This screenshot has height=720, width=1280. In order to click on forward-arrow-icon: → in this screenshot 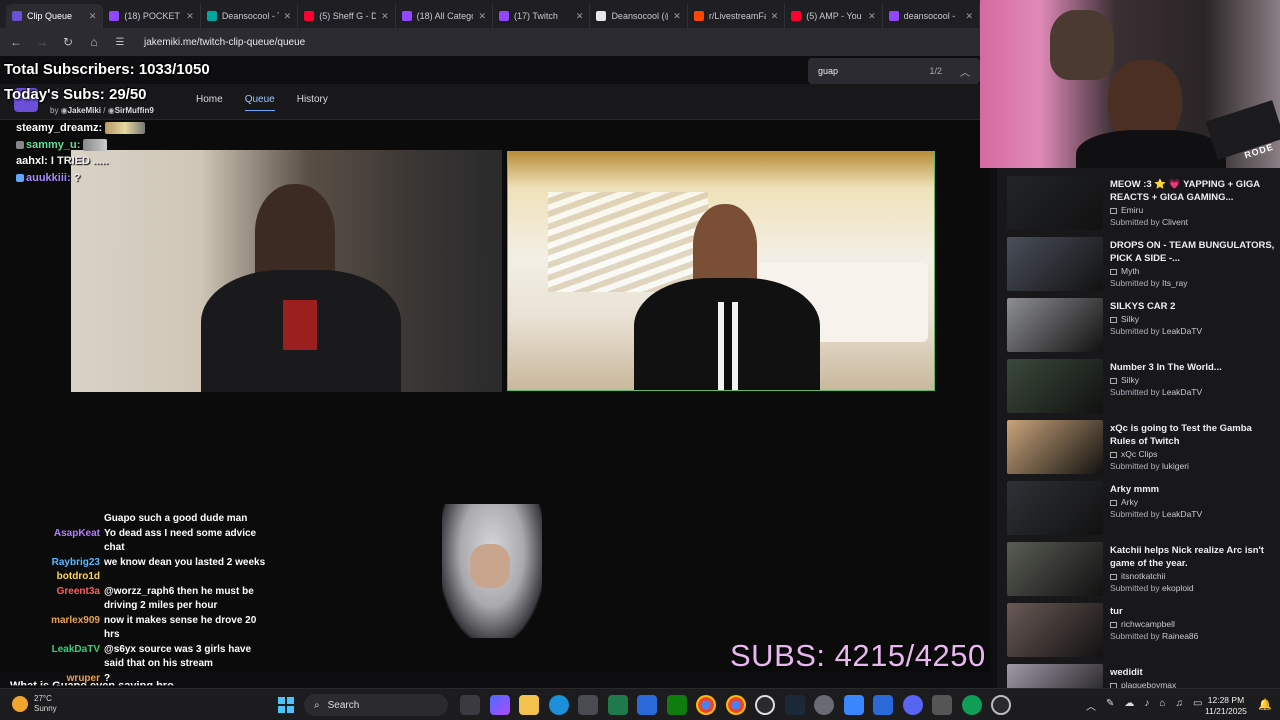, I will do `click(42, 42)`.